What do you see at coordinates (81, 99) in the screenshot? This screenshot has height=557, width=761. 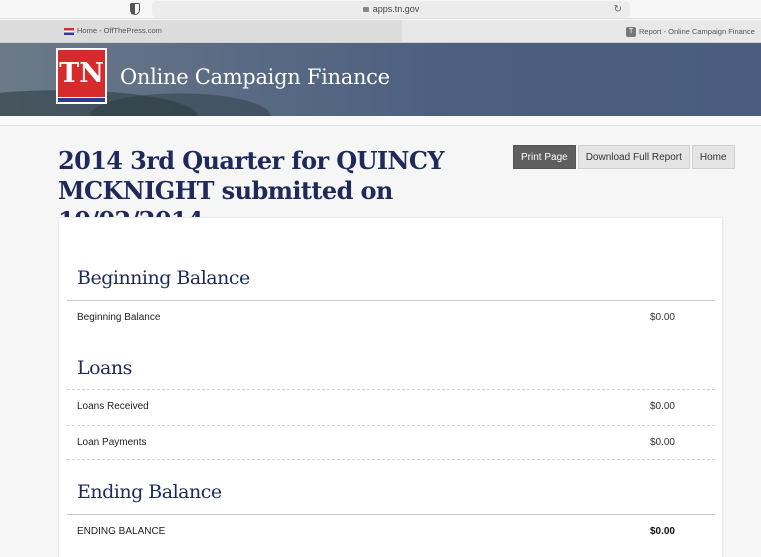 I see `logo-stripe` at bounding box center [81, 99].